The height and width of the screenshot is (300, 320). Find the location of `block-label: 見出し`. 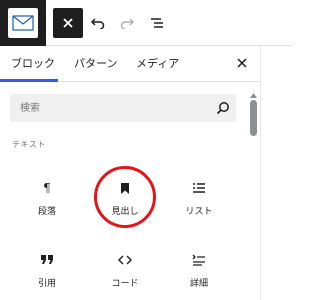

block-label: 見出し is located at coordinates (125, 212).